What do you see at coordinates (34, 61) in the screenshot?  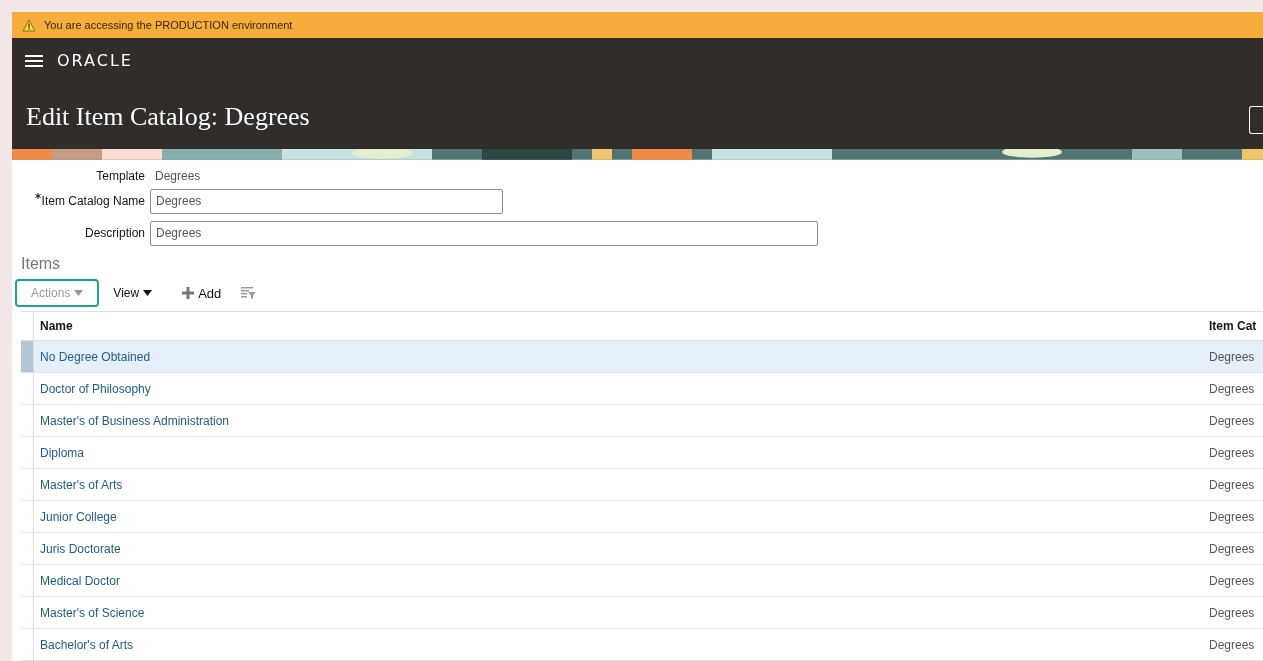 I see `menu-icon` at bounding box center [34, 61].